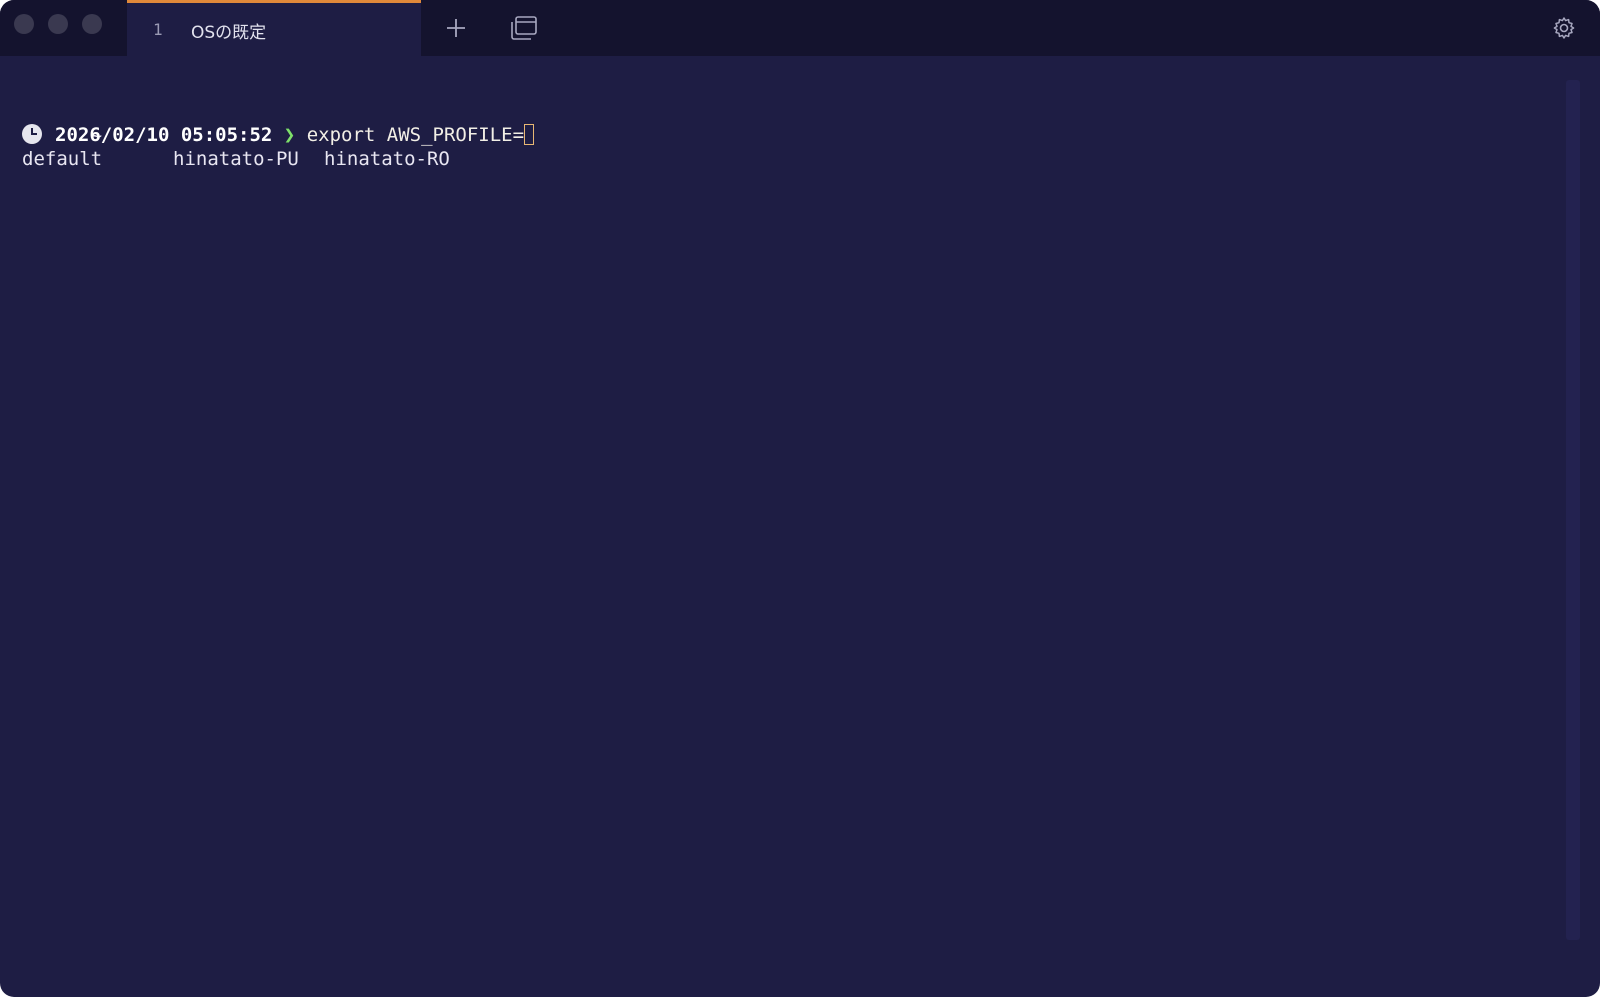 Image resolution: width=1600 pixels, height=997 pixels. Describe the element at coordinates (274, 28) in the screenshot. I see `tab-os-default: 1 OSの既定` at that location.